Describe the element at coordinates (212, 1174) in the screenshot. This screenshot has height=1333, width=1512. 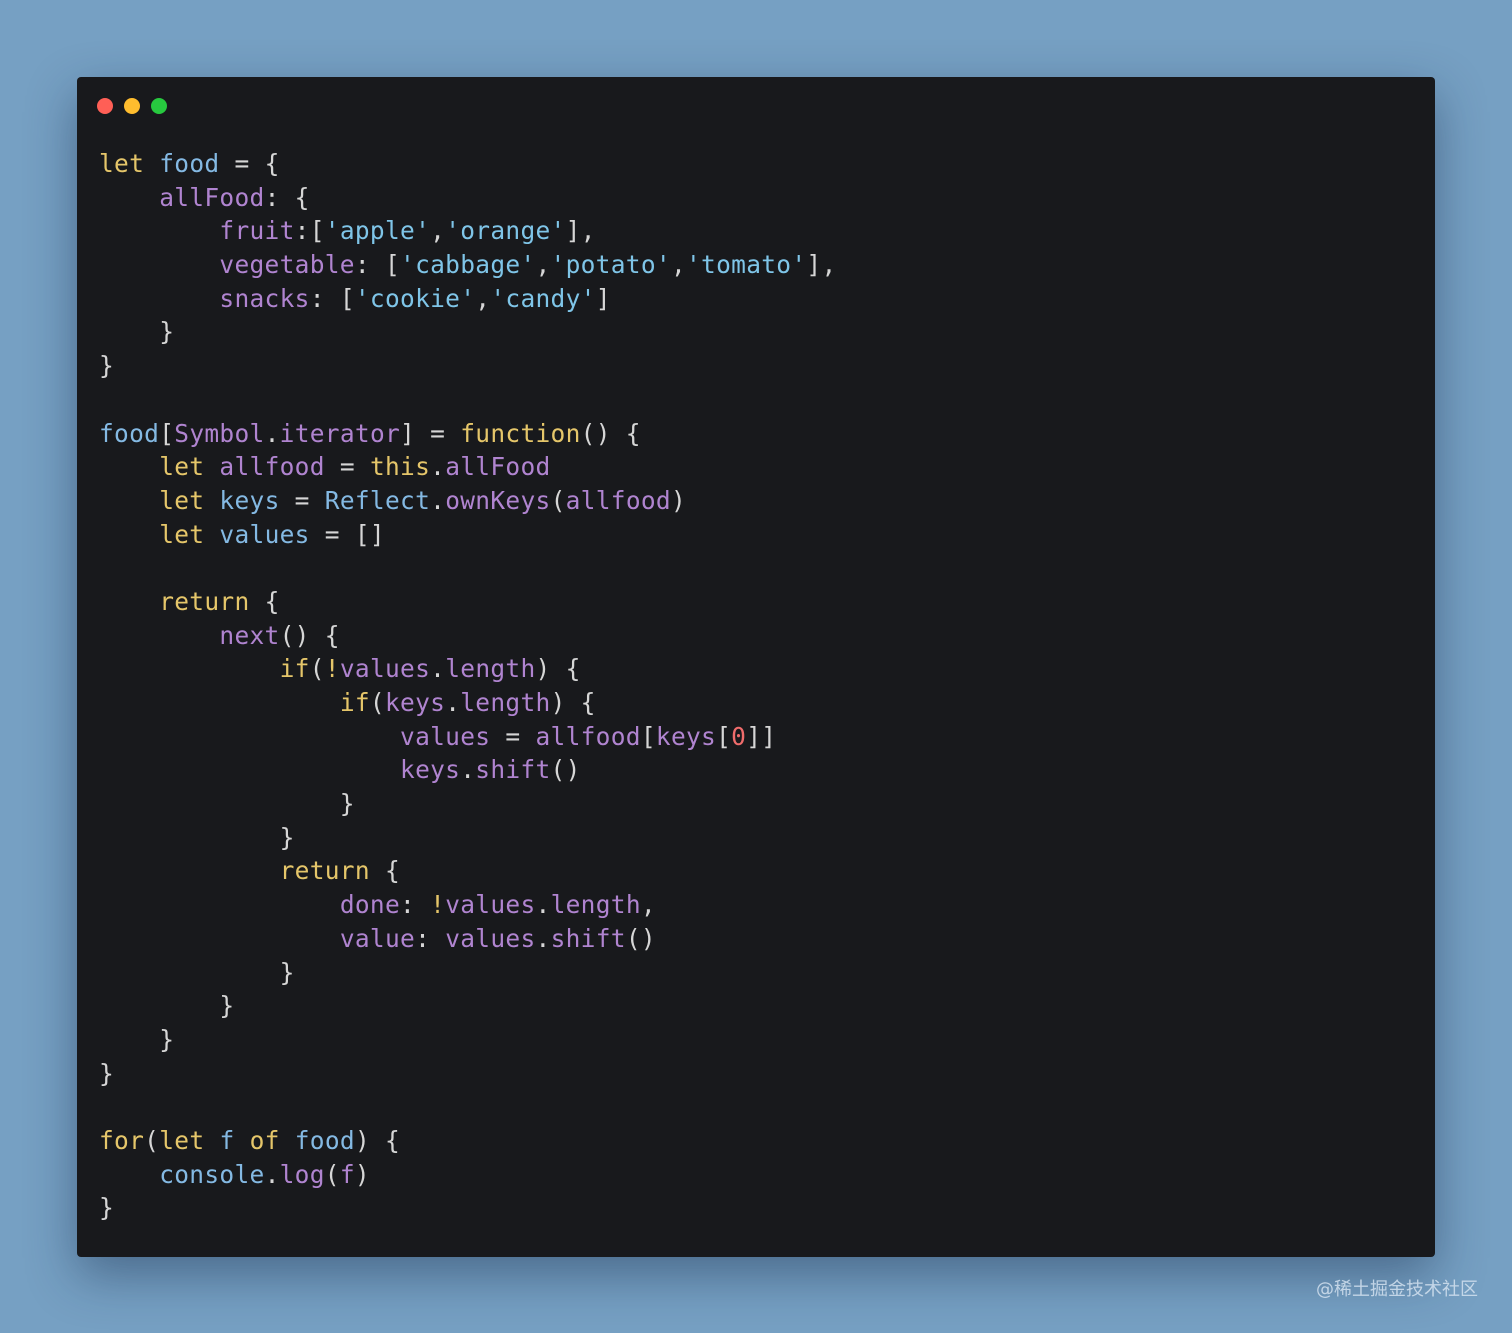
I see `code-token: console` at that location.